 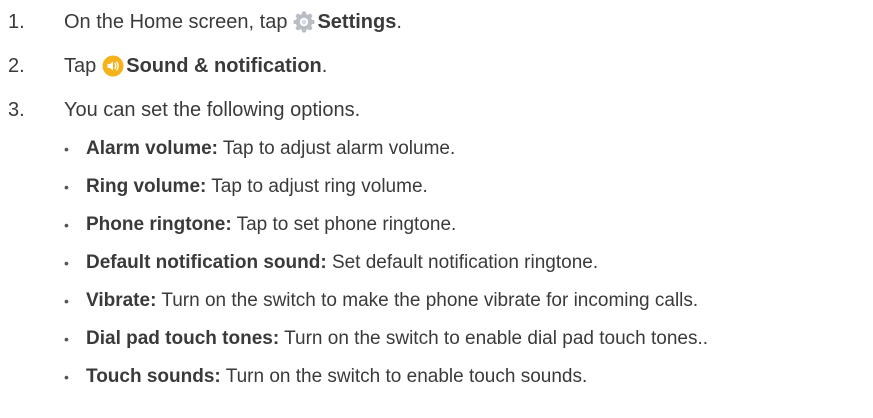 What do you see at coordinates (80, 65) in the screenshot?
I see `step-text-before: Tap` at bounding box center [80, 65].